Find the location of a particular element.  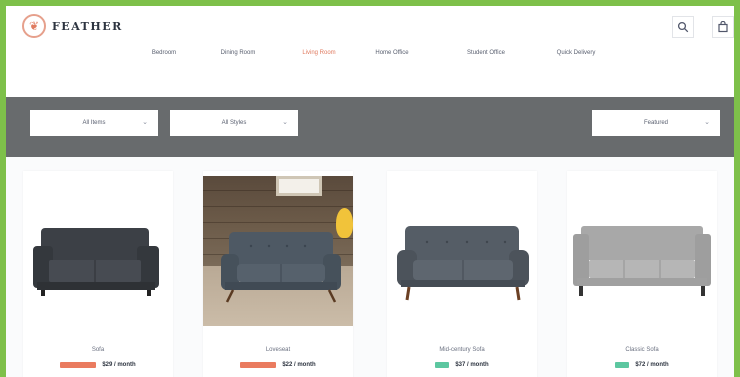

product-name: Sofa is located at coordinates (98, 350).